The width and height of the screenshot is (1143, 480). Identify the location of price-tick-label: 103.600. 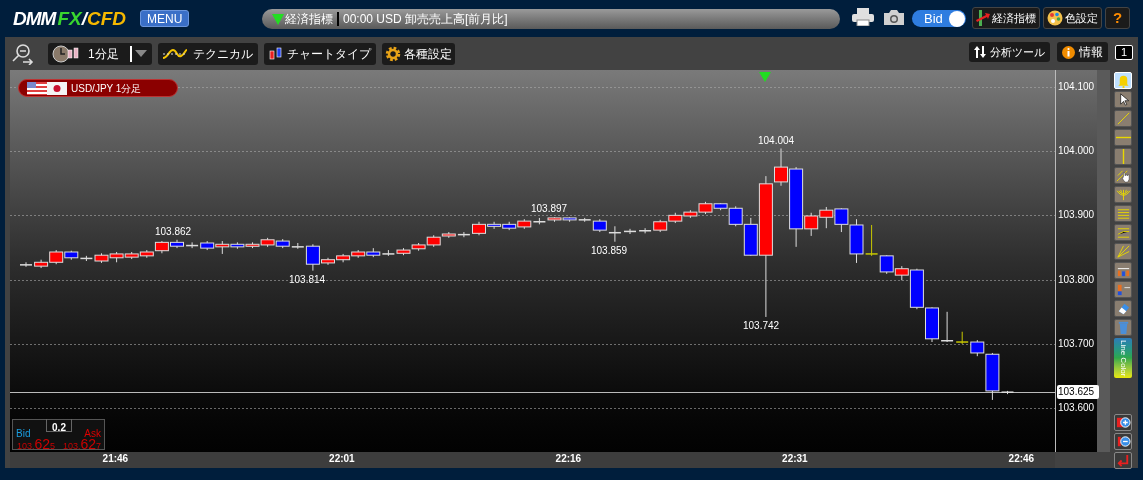
(1076, 408).